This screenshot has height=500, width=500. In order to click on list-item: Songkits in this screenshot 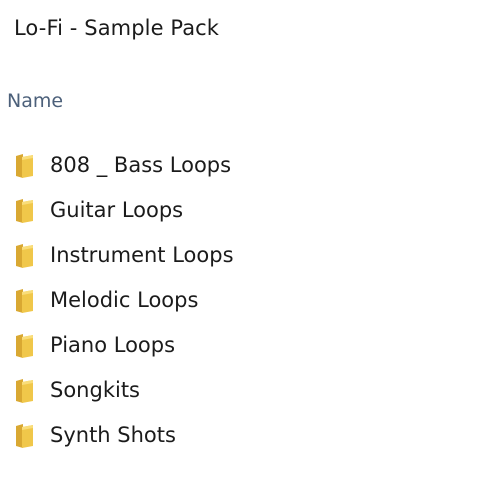, I will do `click(250, 391)`.